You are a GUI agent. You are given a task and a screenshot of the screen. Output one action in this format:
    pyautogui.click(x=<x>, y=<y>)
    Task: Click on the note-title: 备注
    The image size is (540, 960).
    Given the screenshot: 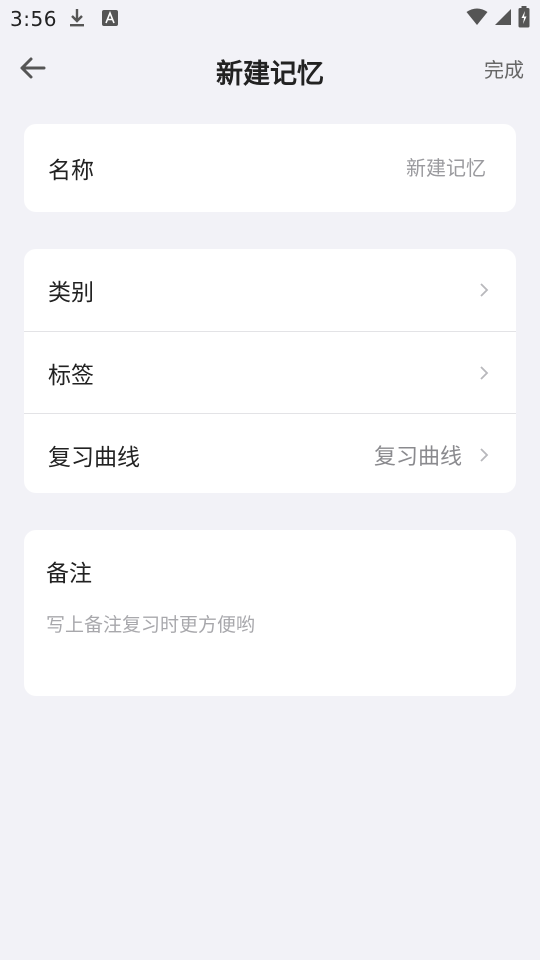 What is the action you would take?
    pyautogui.click(x=69, y=574)
    